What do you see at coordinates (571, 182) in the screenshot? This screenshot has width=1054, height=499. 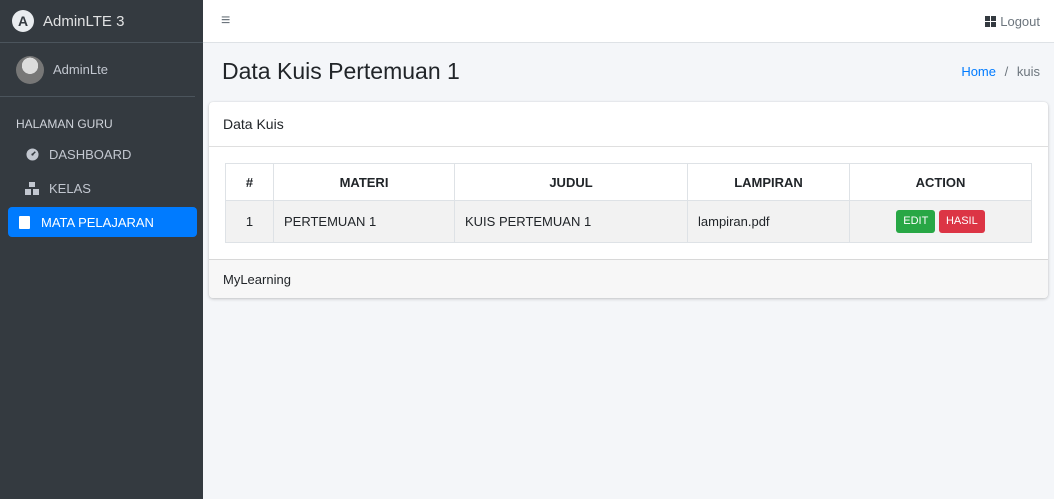 I see `column-header-judul: JUDUL` at bounding box center [571, 182].